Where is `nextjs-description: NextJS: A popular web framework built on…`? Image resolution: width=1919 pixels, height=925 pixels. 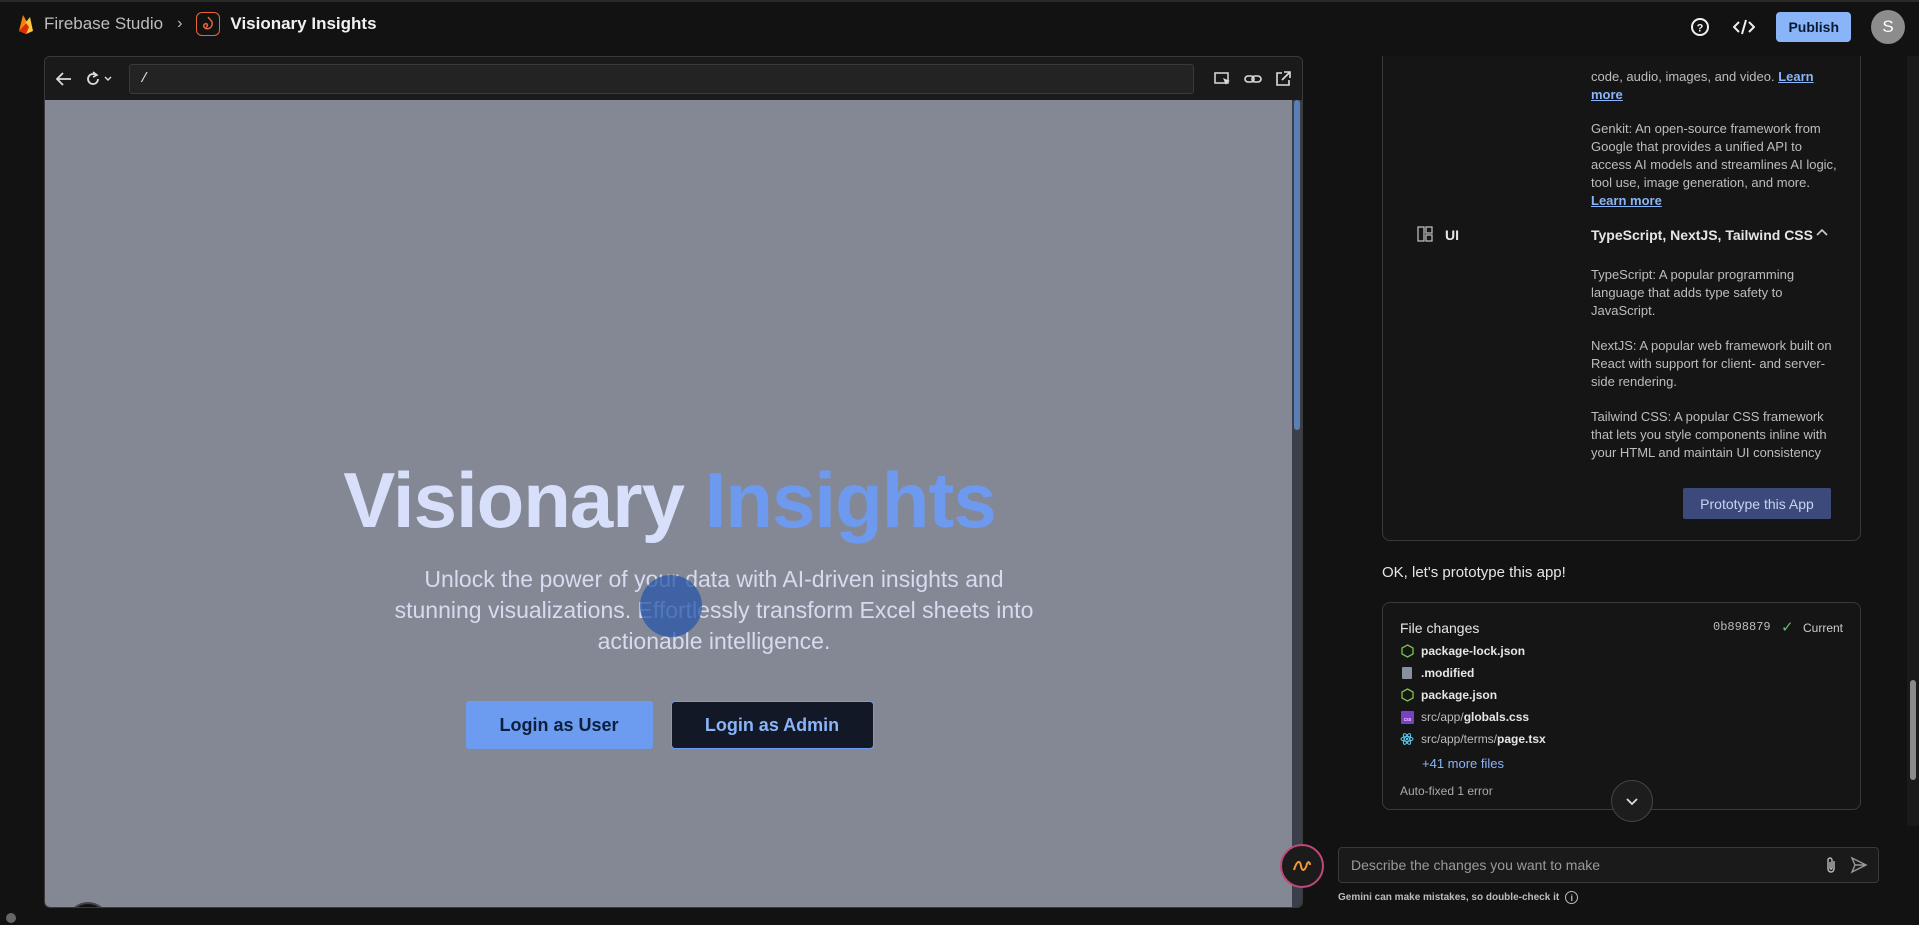 nextjs-description: NextJS: A popular web framework built on… is located at coordinates (1711, 363).